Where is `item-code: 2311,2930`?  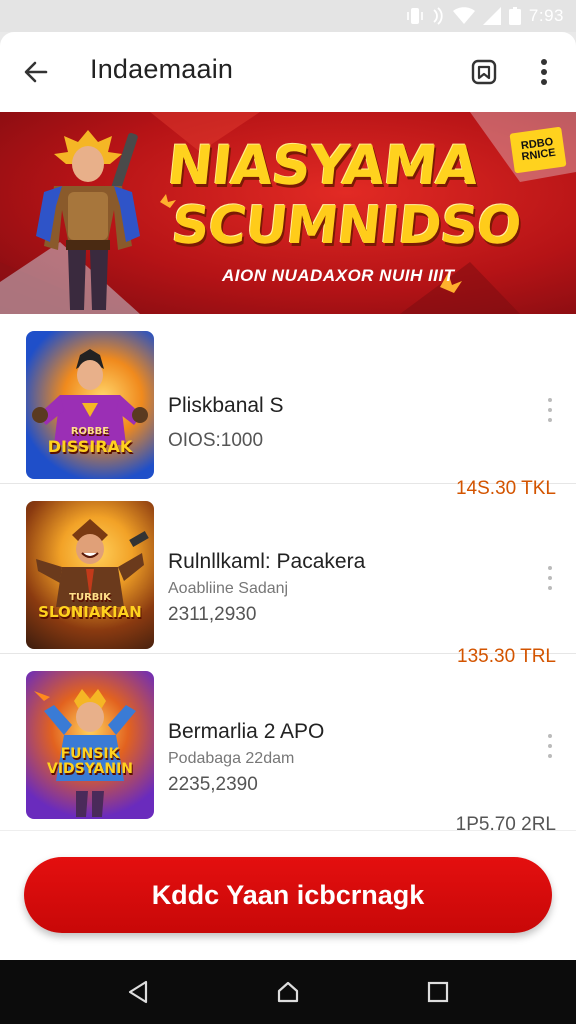
item-code: 2311,2930 is located at coordinates (212, 614).